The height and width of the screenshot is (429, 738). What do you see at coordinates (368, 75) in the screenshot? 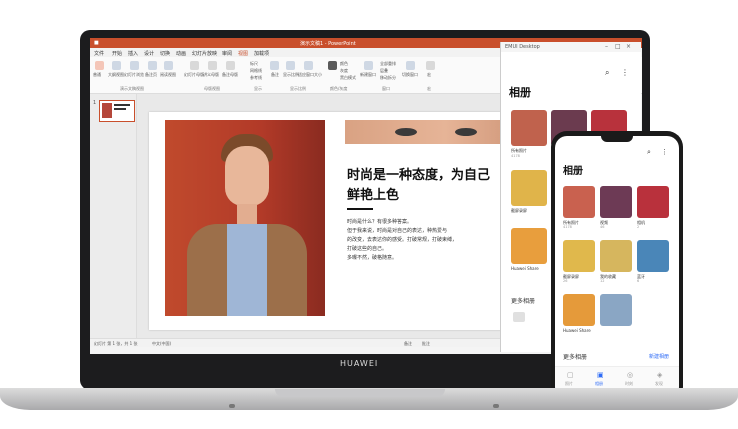
I see `ribbon-new-window: 新建窗口` at bounding box center [368, 75].